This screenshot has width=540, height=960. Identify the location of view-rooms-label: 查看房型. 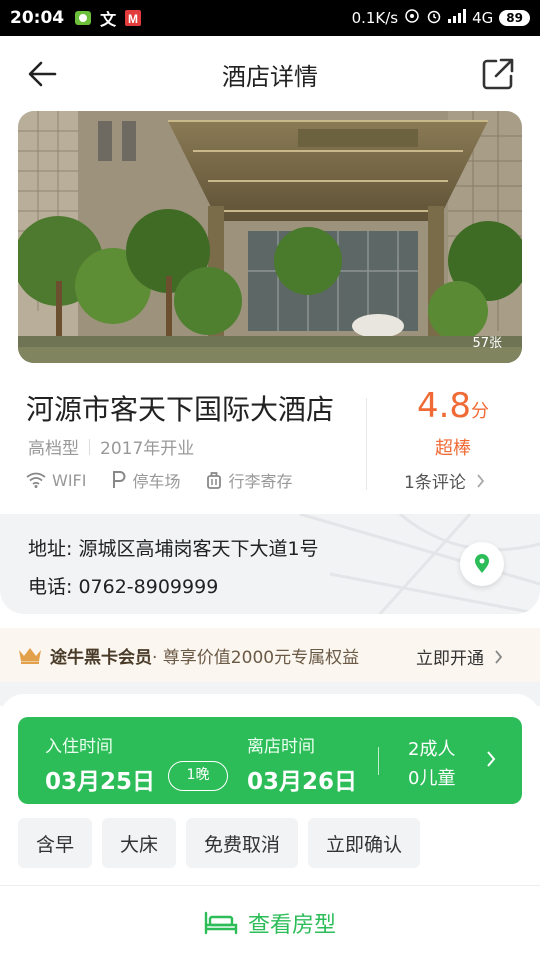
(291, 925).